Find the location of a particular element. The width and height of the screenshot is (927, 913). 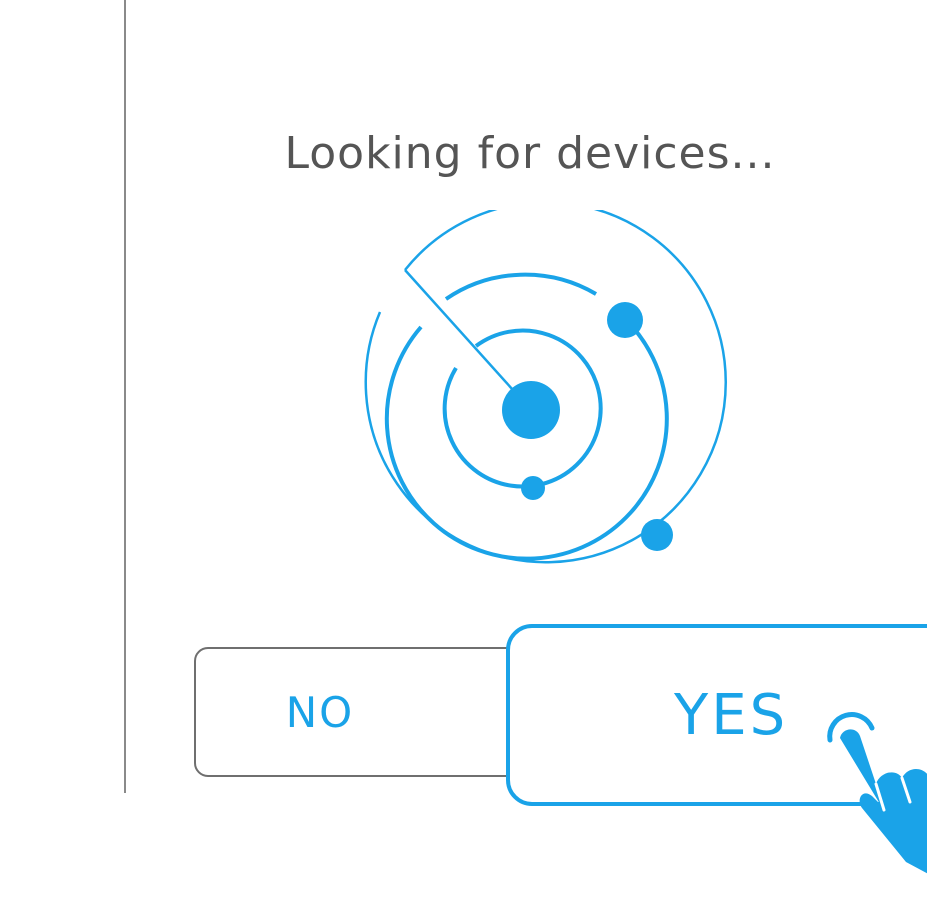

no-button-label: NO is located at coordinates (320, 712).